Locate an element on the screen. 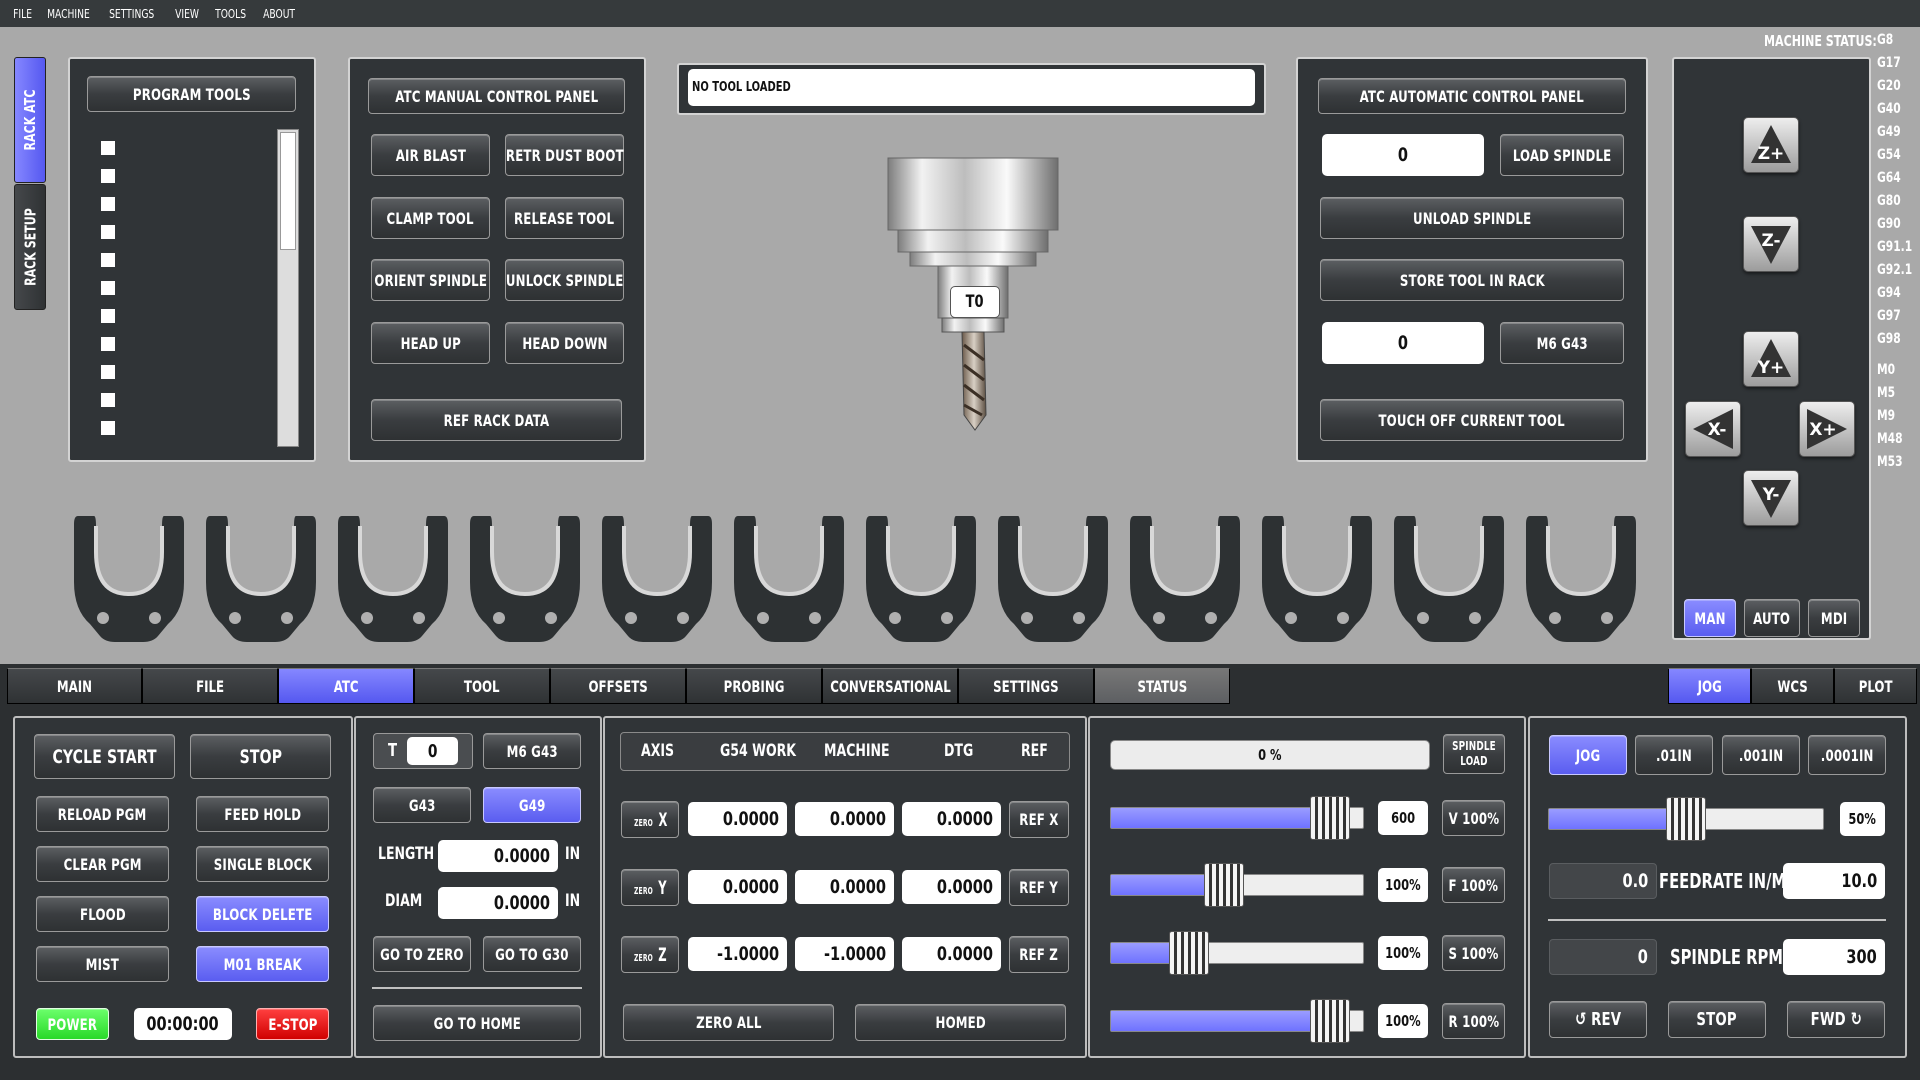 Image resolution: width=1920 pixels, height=1080 pixels. single-block-button: SINGLE BLOCK is located at coordinates (262, 864).